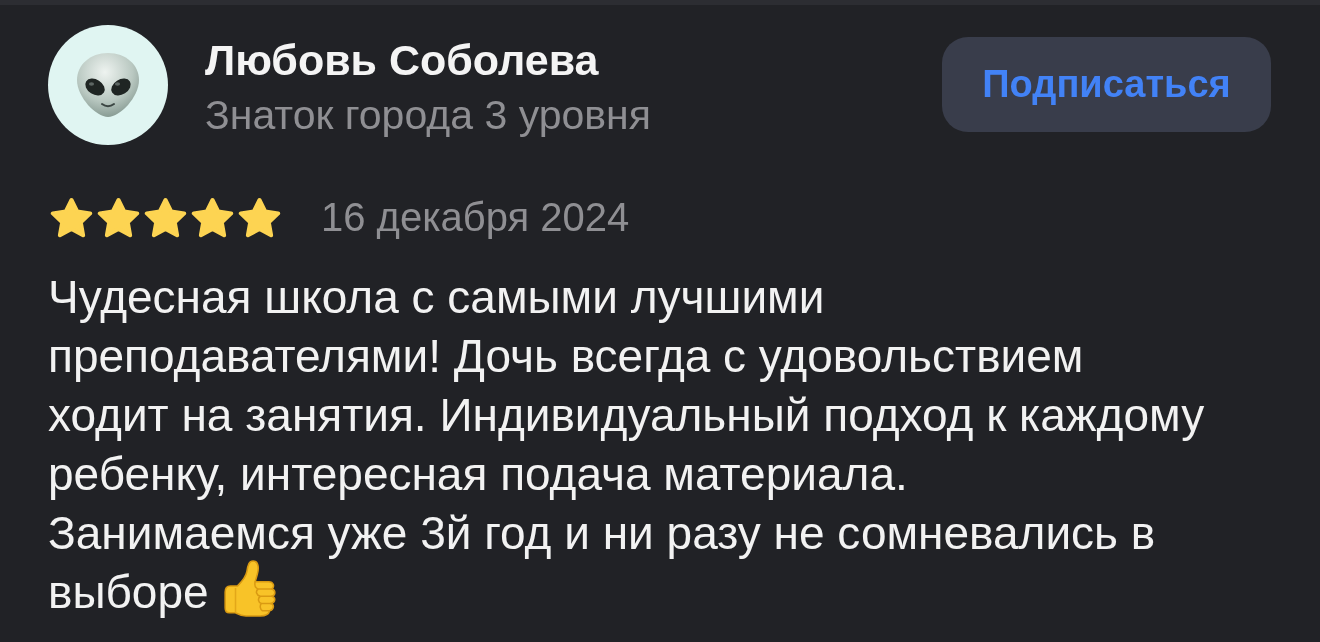 This screenshot has height=642, width=1320. Describe the element at coordinates (566, 356) in the screenshot. I see `review-text: преподавателями! Дочь всегда с удовольствием` at that location.